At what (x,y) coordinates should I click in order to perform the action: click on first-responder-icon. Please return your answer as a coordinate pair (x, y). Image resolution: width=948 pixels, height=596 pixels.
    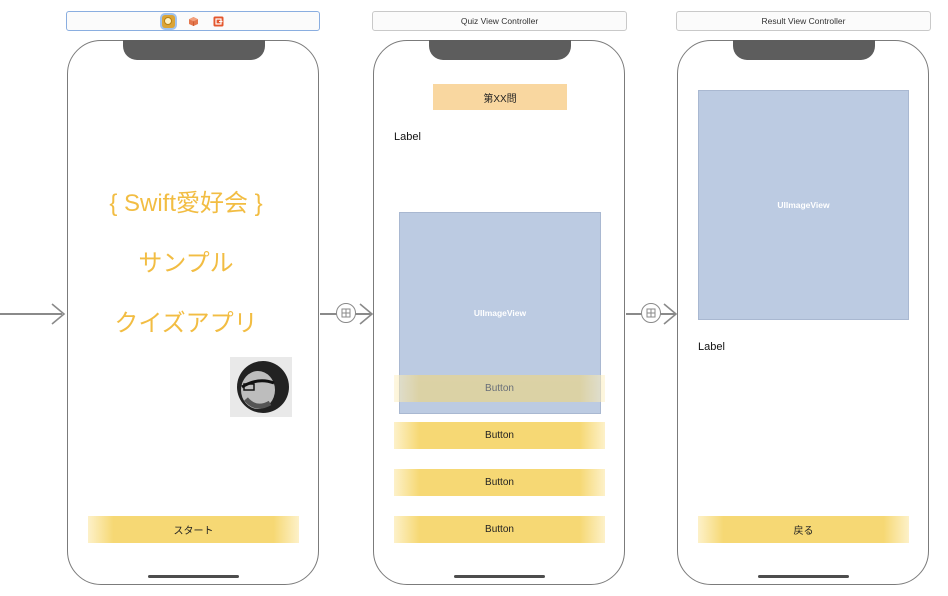
    Looking at the image, I should click on (193, 21).